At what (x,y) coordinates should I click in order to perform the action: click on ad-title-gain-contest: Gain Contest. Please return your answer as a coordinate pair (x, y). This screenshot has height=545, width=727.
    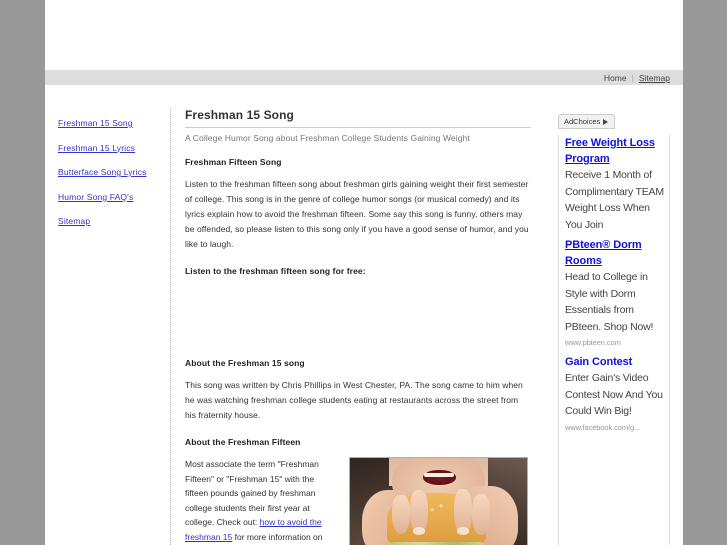
    Looking at the image, I should click on (615, 362).